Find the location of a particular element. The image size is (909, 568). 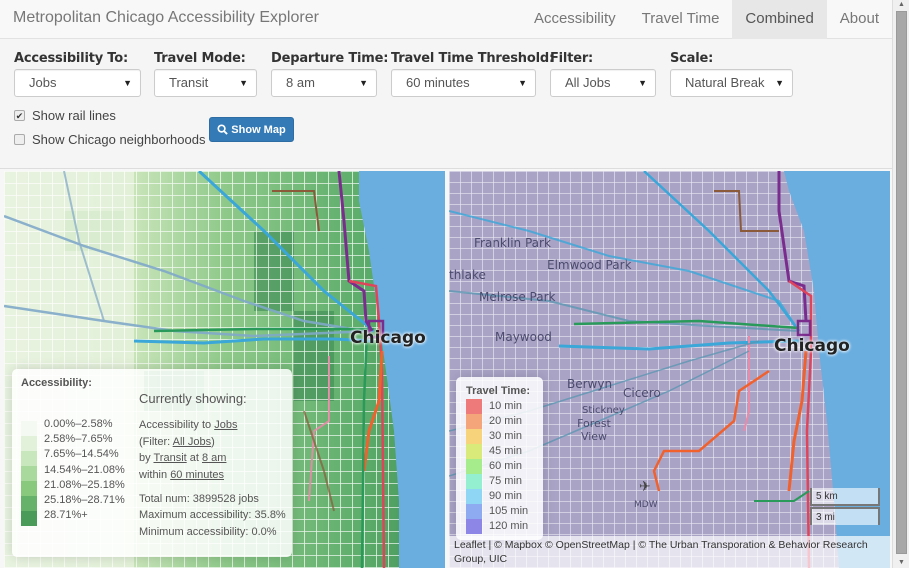

scale-label: Scale: is located at coordinates (692, 58).